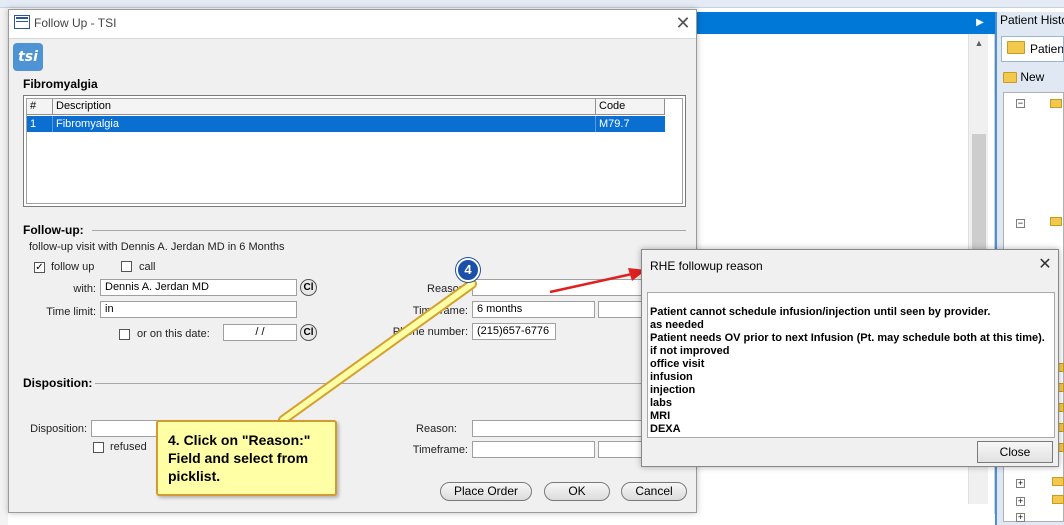 This screenshot has height=525, width=1064. What do you see at coordinates (468, 270) in the screenshot?
I see `step-number-badge: 4` at bounding box center [468, 270].